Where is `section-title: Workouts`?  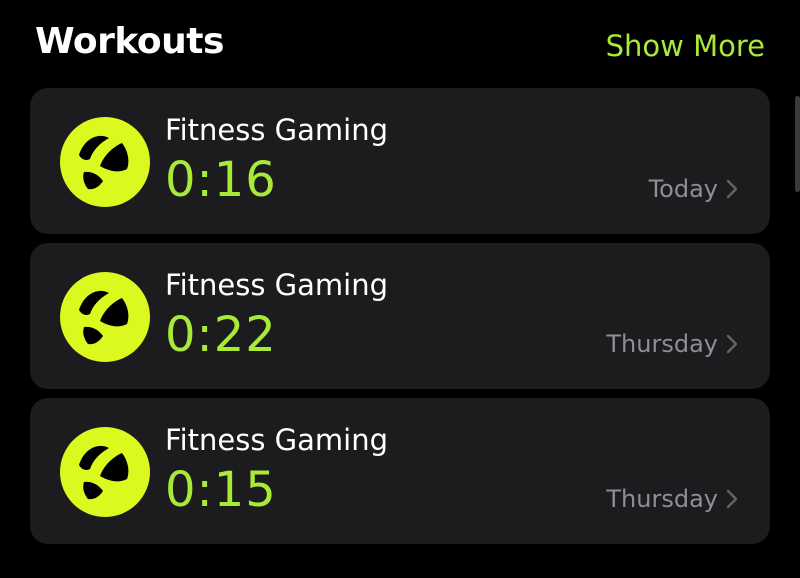
section-title: Workouts is located at coordinates (129, 41).